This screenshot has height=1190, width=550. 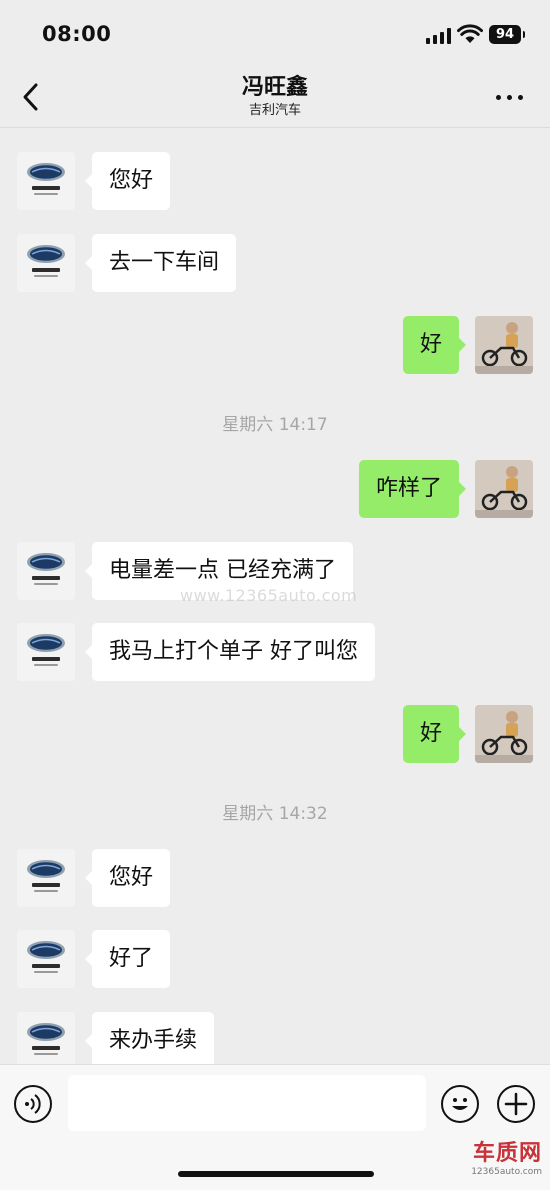 I want to click on timestamp: 星期六 14:32, so click(x=275, y=814).